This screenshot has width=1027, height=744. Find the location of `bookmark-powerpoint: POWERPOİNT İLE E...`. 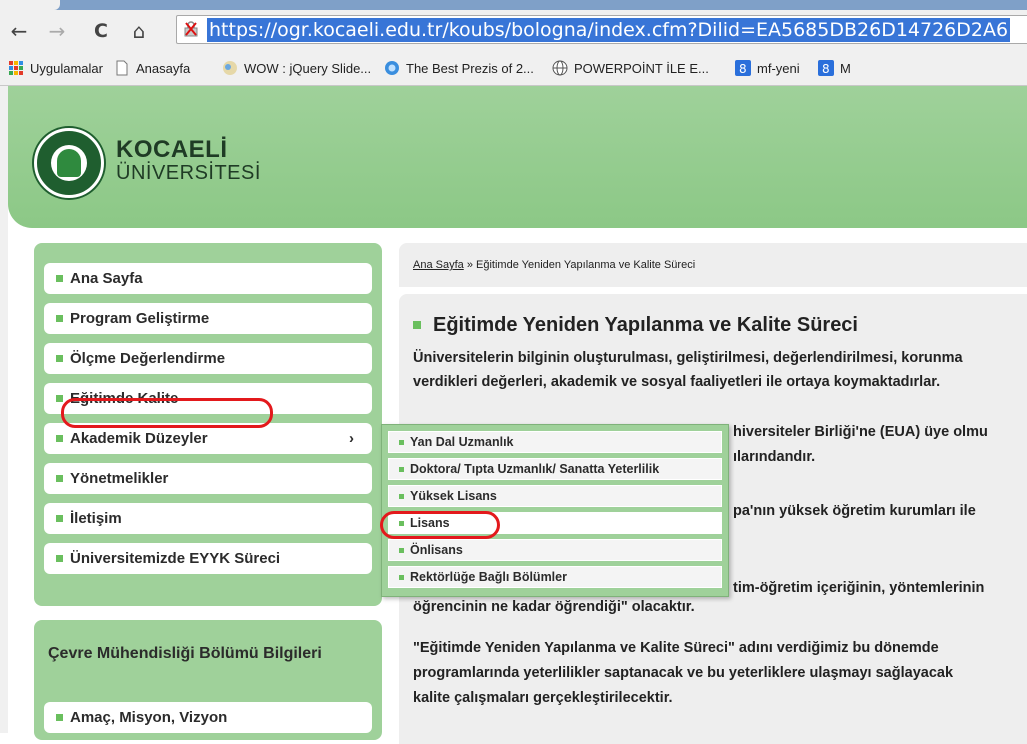

bookmark-powerpoint: POWERPOİNT İLE E... is located at coordinates (630, 68).